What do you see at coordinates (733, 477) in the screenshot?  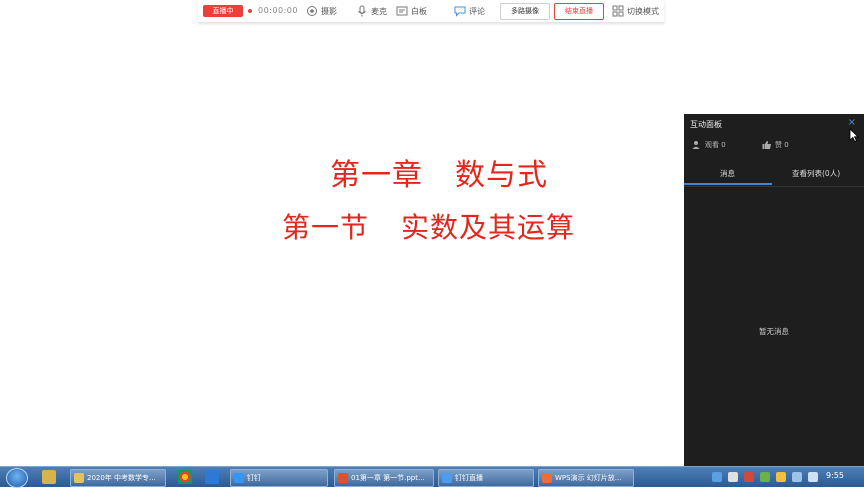 I see `tray-app-icon` at bounding box center [733, 477].